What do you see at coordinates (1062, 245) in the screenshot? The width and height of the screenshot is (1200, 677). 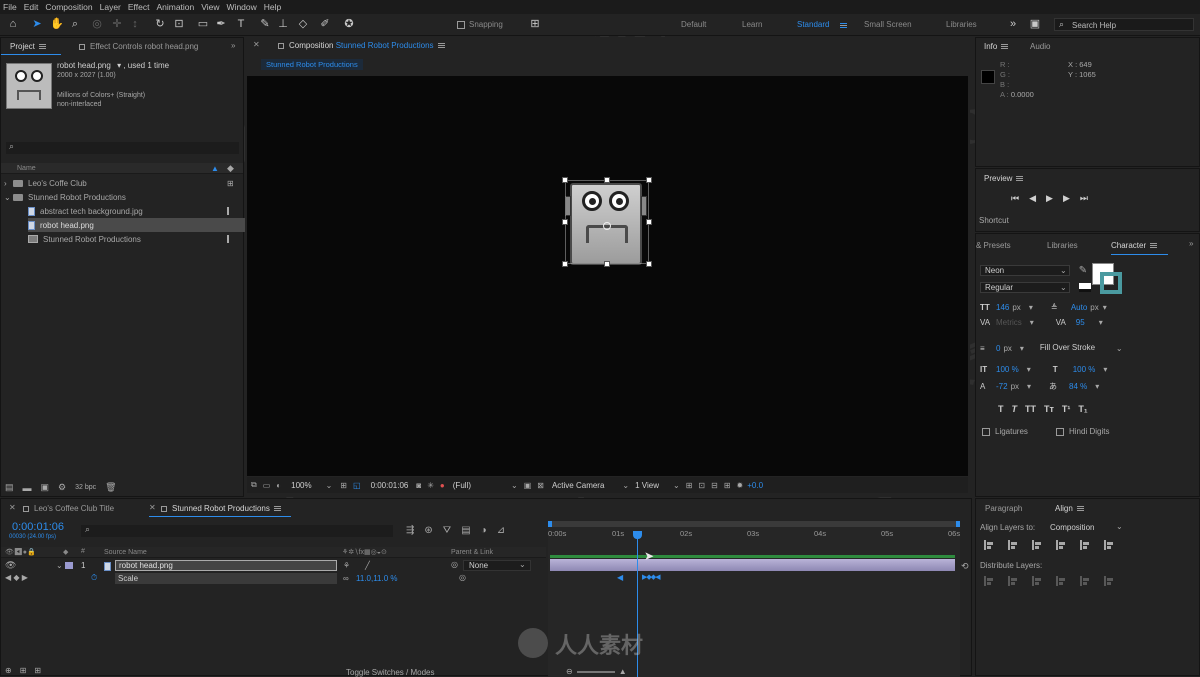 I see `tab-libraries: Libraries` at bounding box center [1062, 245].